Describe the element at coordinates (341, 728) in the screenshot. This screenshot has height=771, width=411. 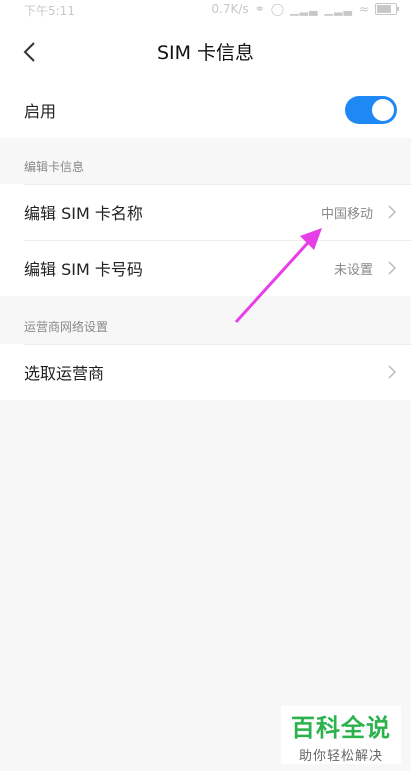
I see `watermark-title: 百科全说` at that location.